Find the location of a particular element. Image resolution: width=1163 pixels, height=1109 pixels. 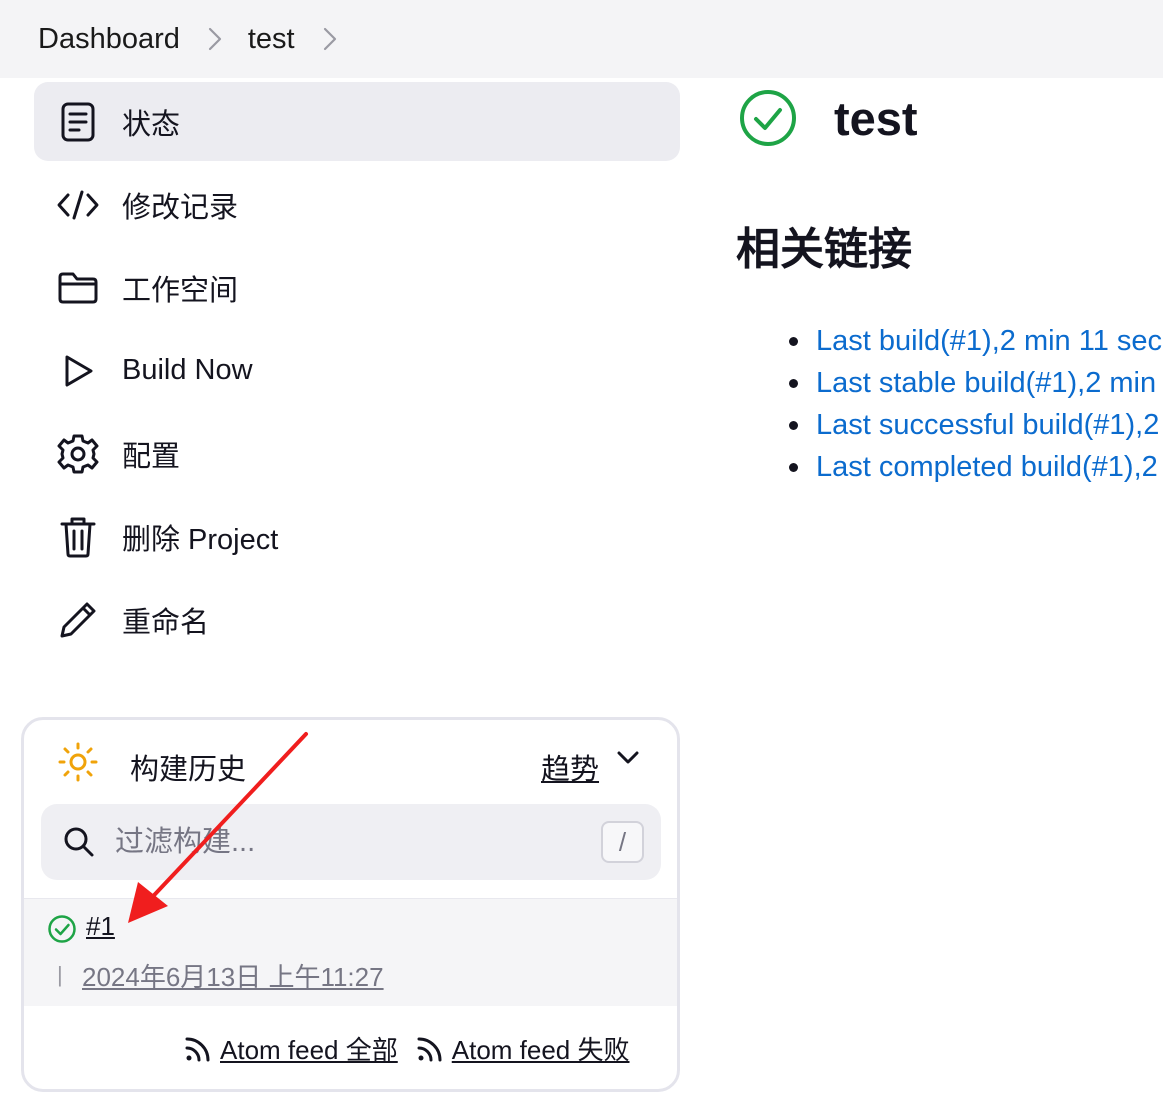

annotation-arrow is located at coordinates (218, 827).